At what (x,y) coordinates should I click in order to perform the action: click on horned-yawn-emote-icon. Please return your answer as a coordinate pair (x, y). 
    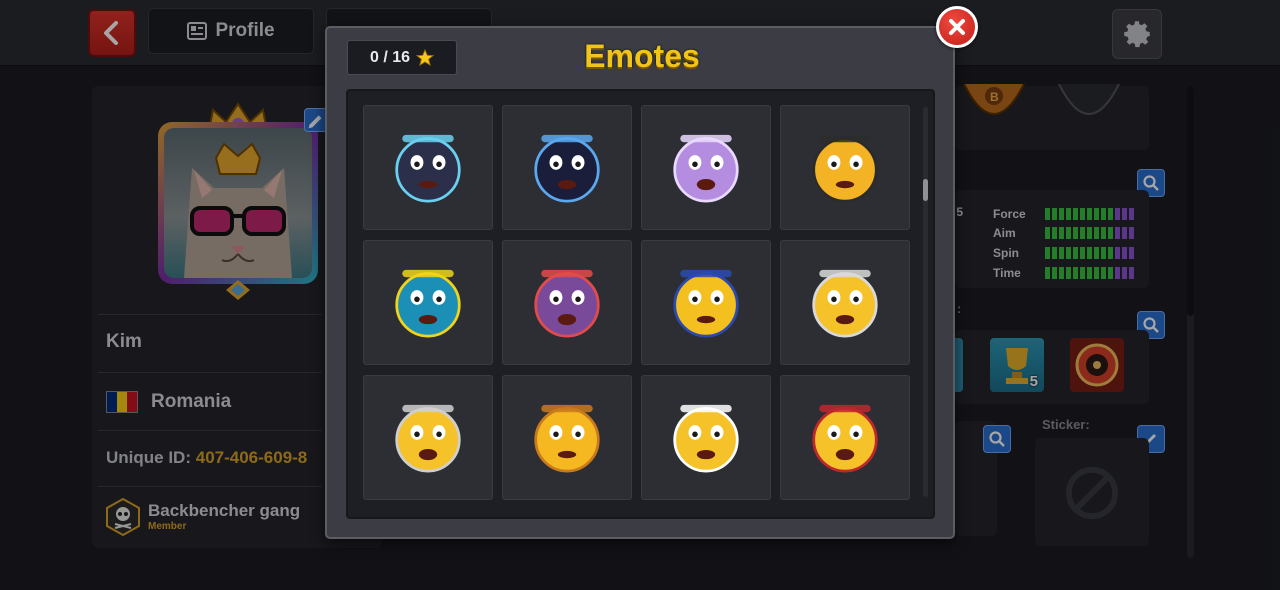
    Looking at the image, I should click on (567, 168).